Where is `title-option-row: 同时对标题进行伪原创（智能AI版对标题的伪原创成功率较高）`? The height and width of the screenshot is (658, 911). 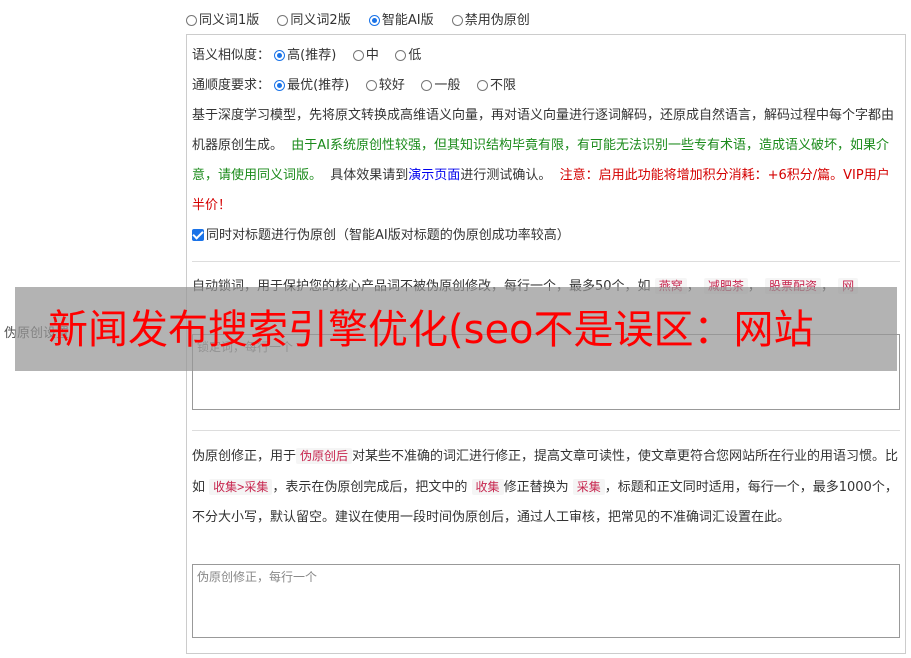 title-option-row: 同时对标题进行伪原创（智能AI版对标题的伪原创成功率较高） is located at coordinates (381, 236).